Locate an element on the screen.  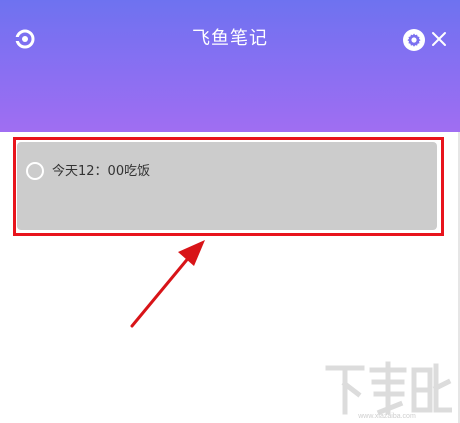
gear-icon is located at coordinates (414, 40).